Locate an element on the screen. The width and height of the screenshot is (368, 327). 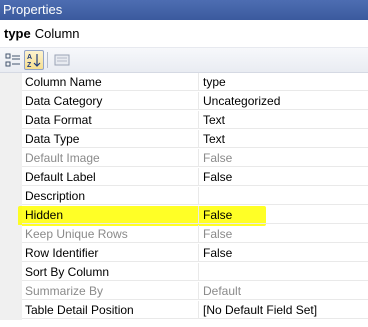
property-value: [No Default Field Set] is located at coordinates (283, 310).